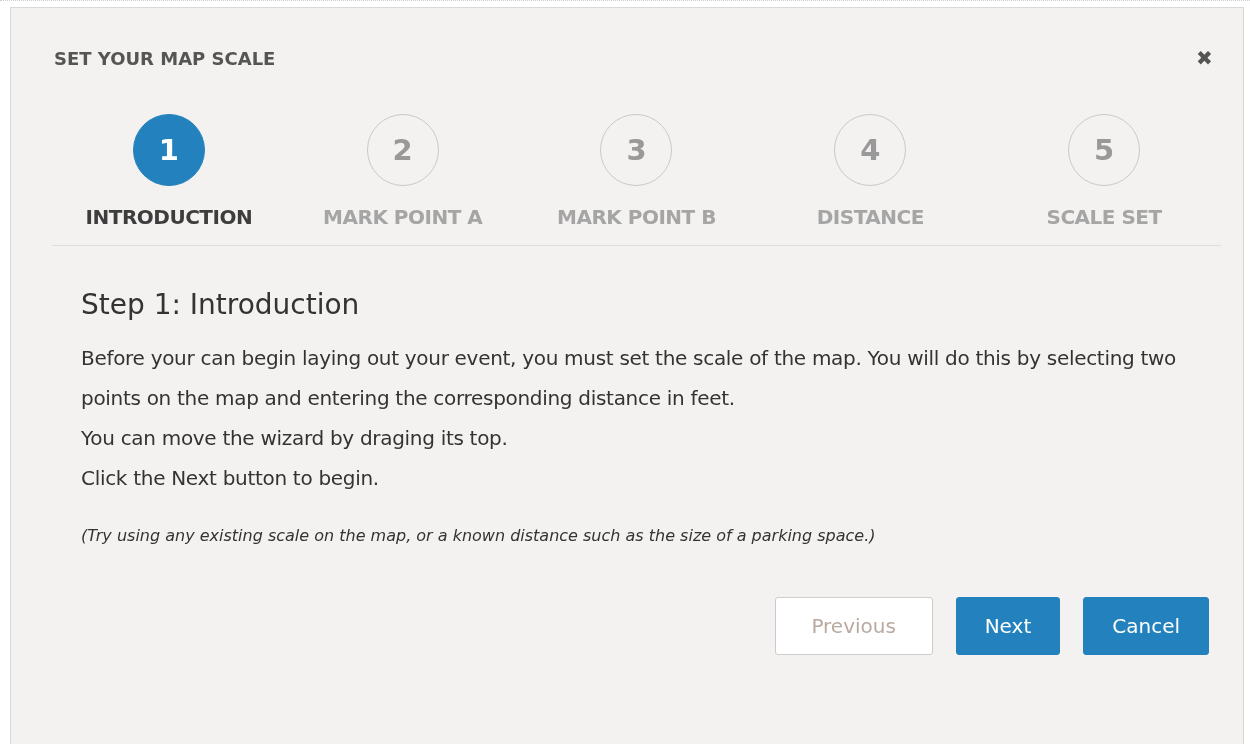 This screenshot has width=1250, height=744. What do you see at coordinates (629, 378) in the screenshot?
I see `instruction-text: Before your can begin laying out your event, you must set the scale of the map. You will do this by selecting two points on the map and entering the corresponding distance in feet.` at bounding box center [629, 378].